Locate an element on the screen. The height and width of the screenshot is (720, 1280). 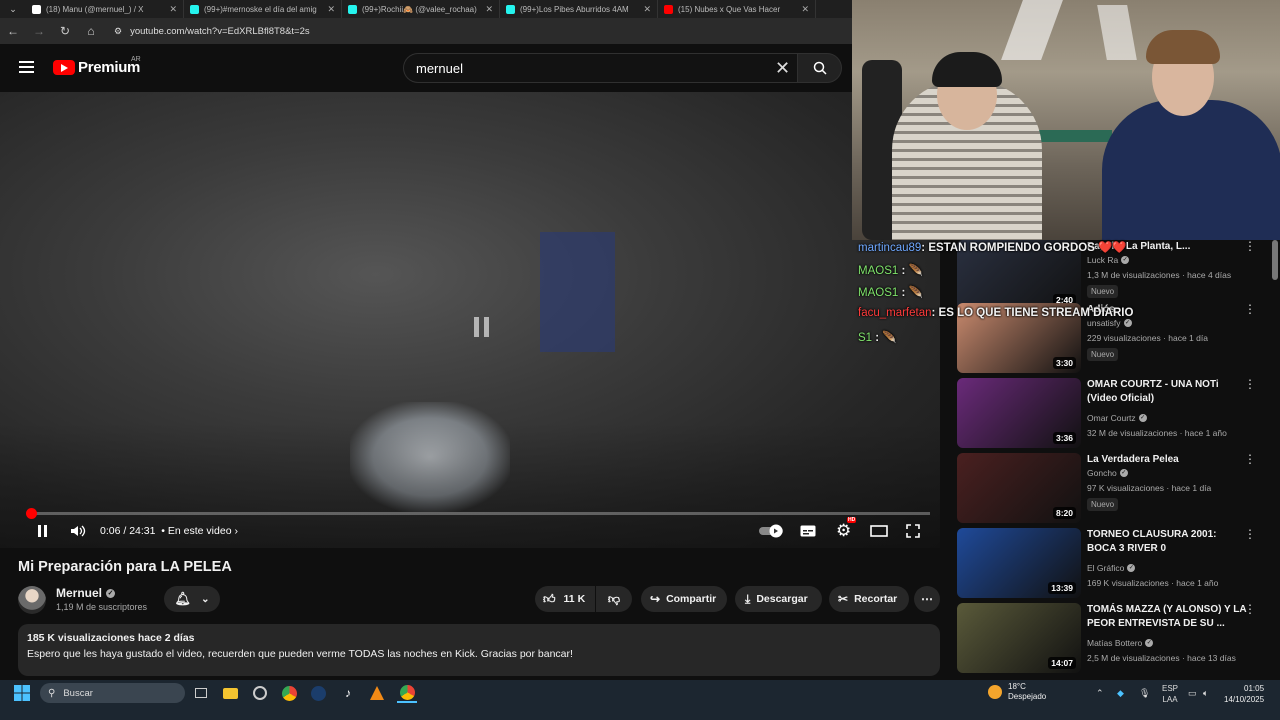
browser-tab: (99+)Los Pibes Aburridos 4AM ✕ is located at coordinates (579, 9).